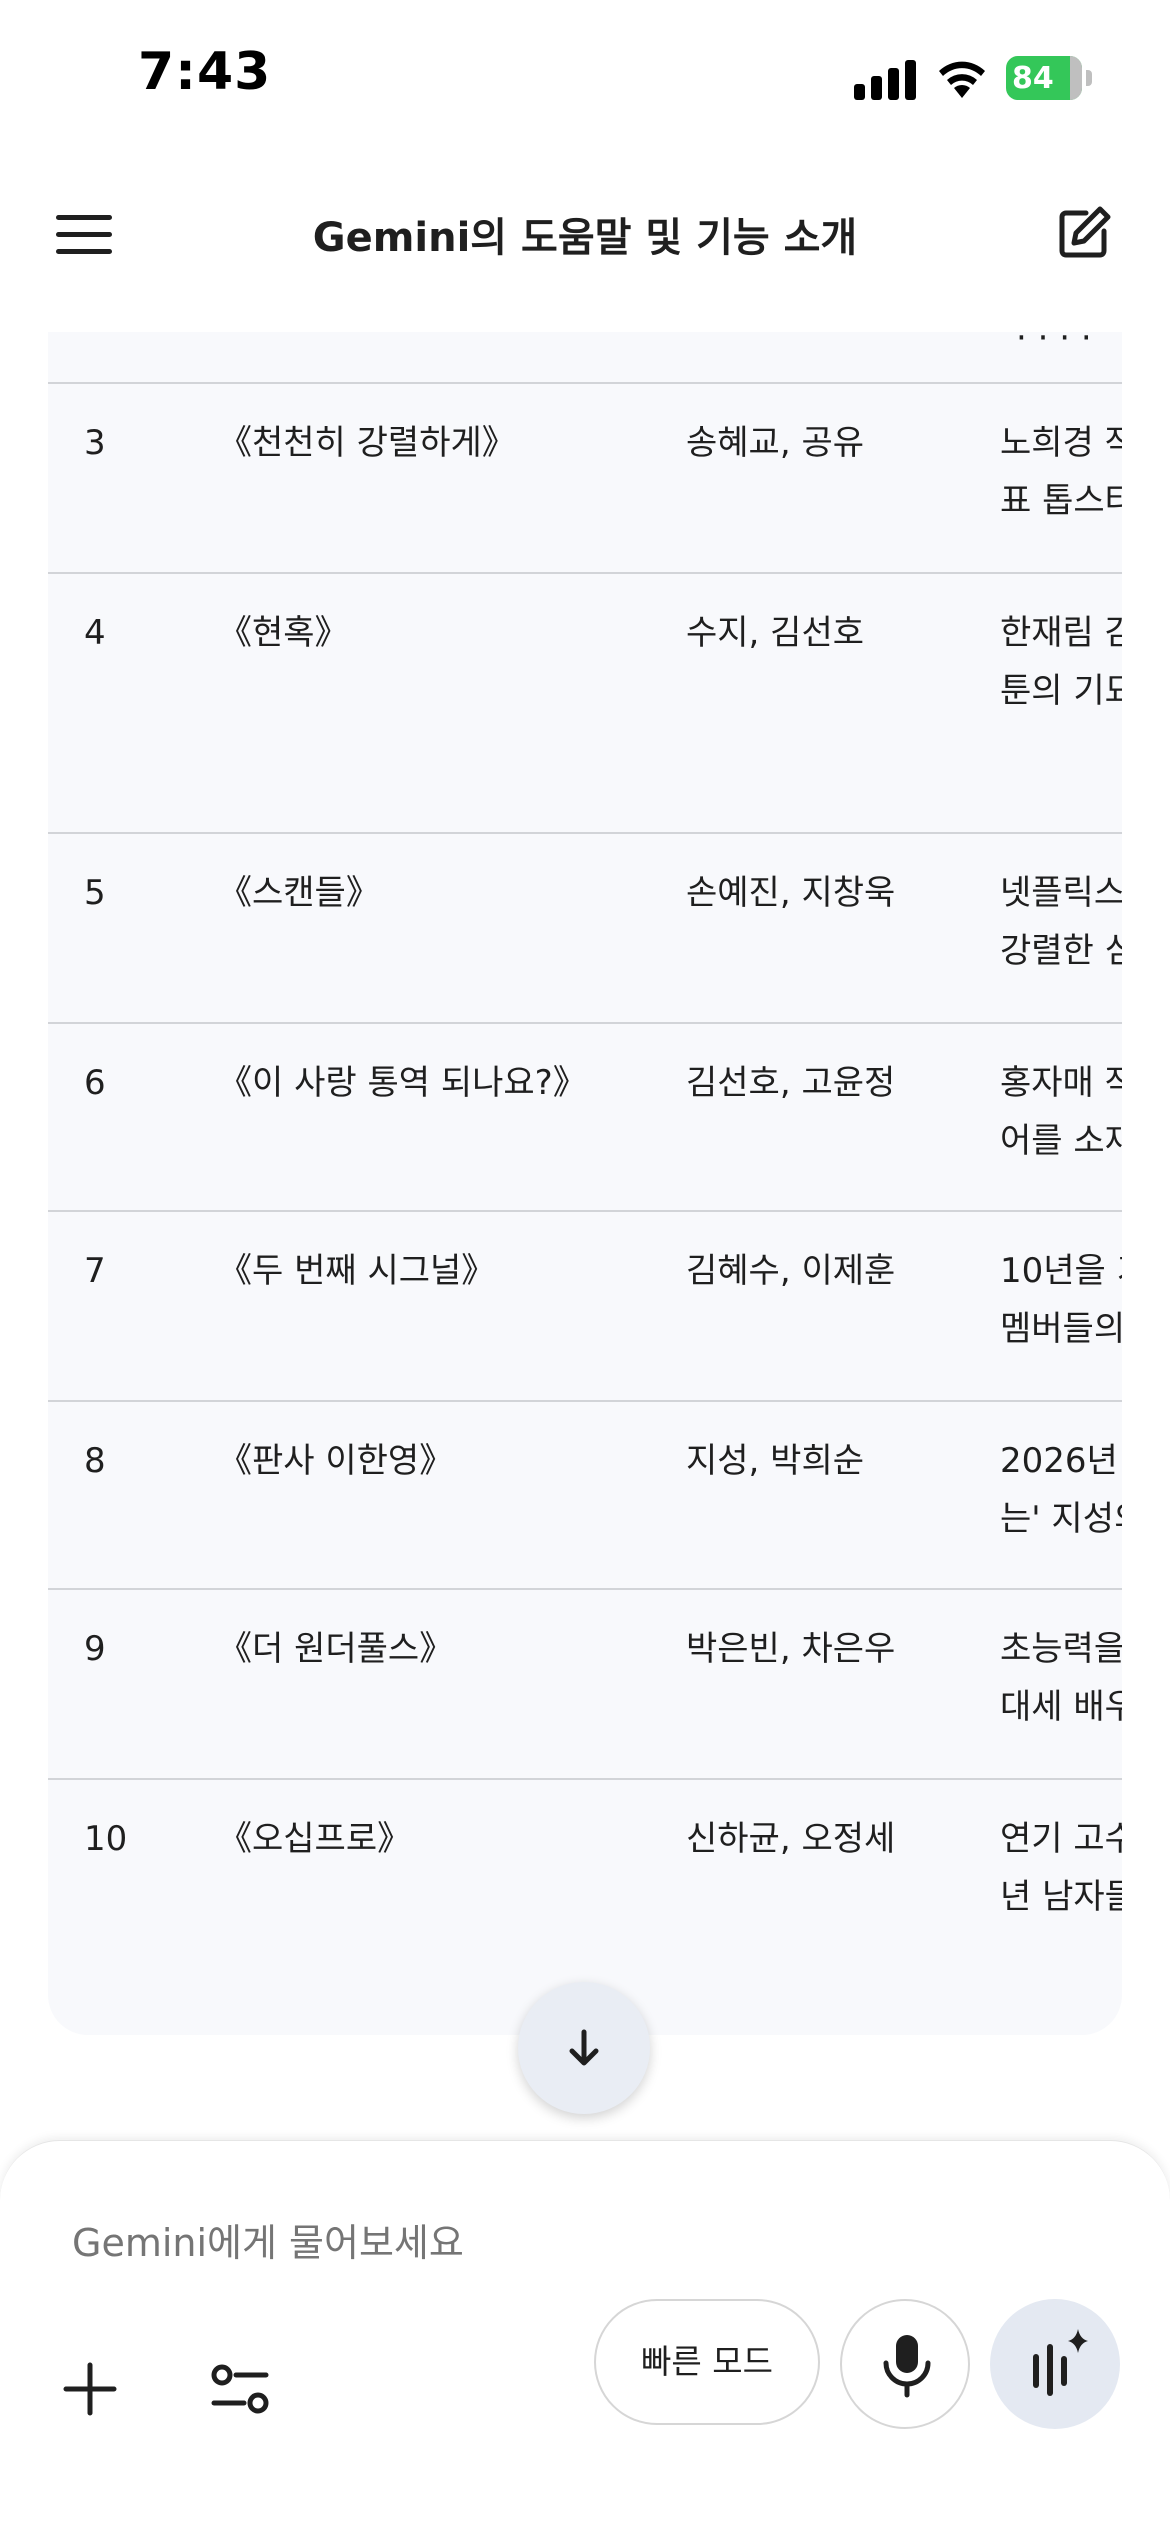  What do you see at coordinates (791, 1649) in the screenshot?
I see `cast-cell: 박은빈, 차은우` at bounding box center [791, 1649].